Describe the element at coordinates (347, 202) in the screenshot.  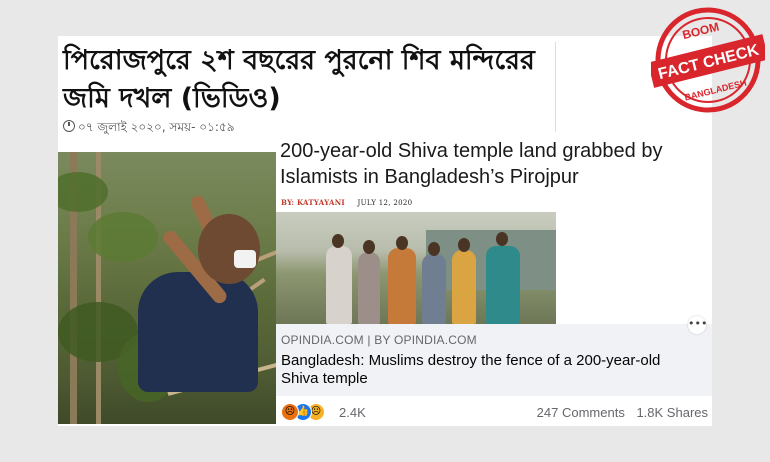
I see `opindia-byline: BY: KATYAYANI JULY 12, 2020` at that location.